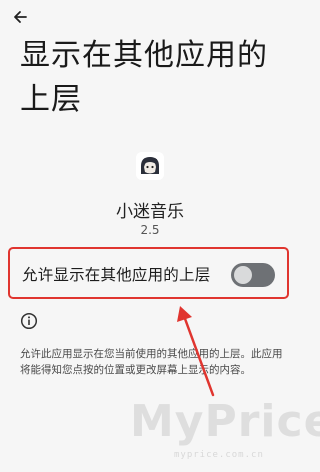 This screenshot has height=472, width=320. What do you see at coordinates (150, 230) in the screenshot?
I see `app-version: 2.5` at bounding box center [150, 230].